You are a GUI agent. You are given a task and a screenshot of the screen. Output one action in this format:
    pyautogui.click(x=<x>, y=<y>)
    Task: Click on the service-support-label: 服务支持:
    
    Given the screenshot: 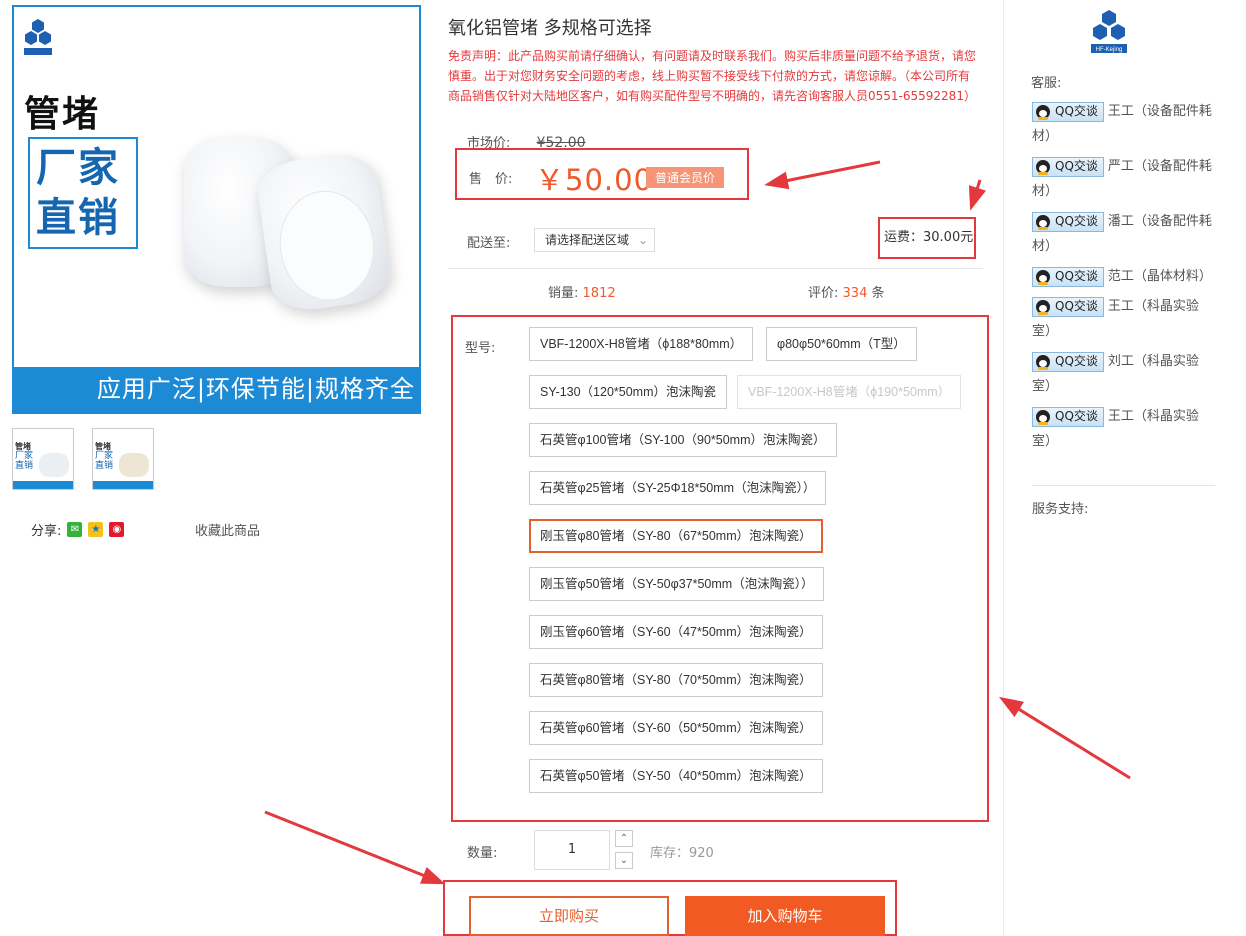 What is the action you would take?
    pyautogui.click(x=1060, y=509)
    